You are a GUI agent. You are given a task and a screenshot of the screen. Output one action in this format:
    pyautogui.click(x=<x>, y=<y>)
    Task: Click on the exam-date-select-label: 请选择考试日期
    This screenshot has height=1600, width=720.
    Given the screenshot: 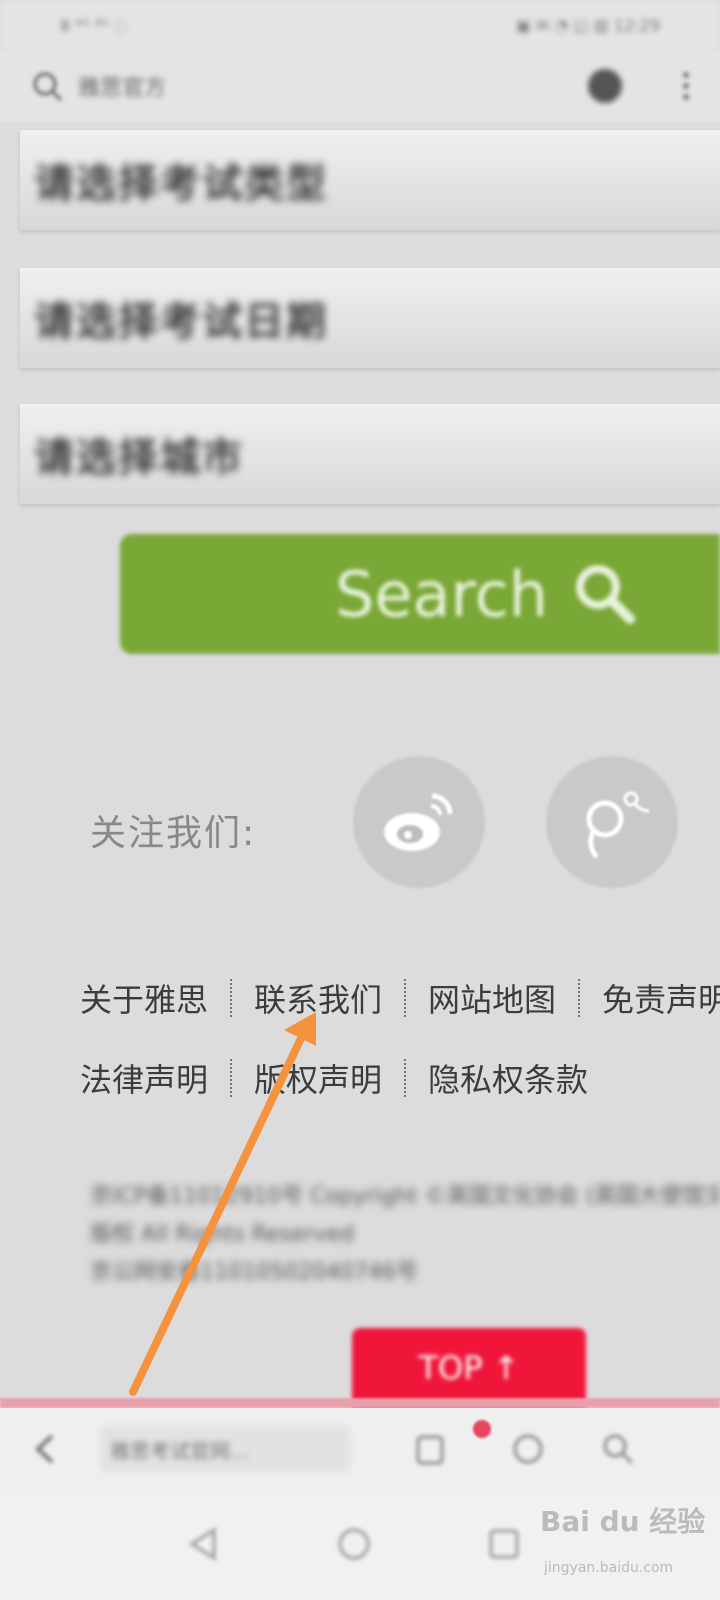 What is the action you would take?
    pyautogui.click(x=181, y=322)
    